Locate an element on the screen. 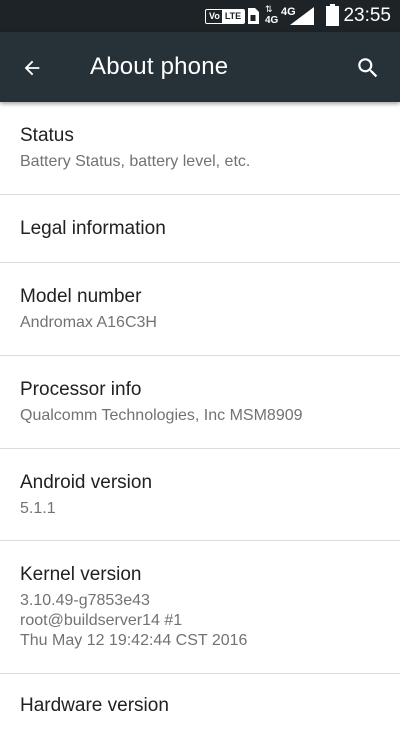 The height and width of the screenshot is (734, 400). battery-icon is located at coordinates (332, 15).